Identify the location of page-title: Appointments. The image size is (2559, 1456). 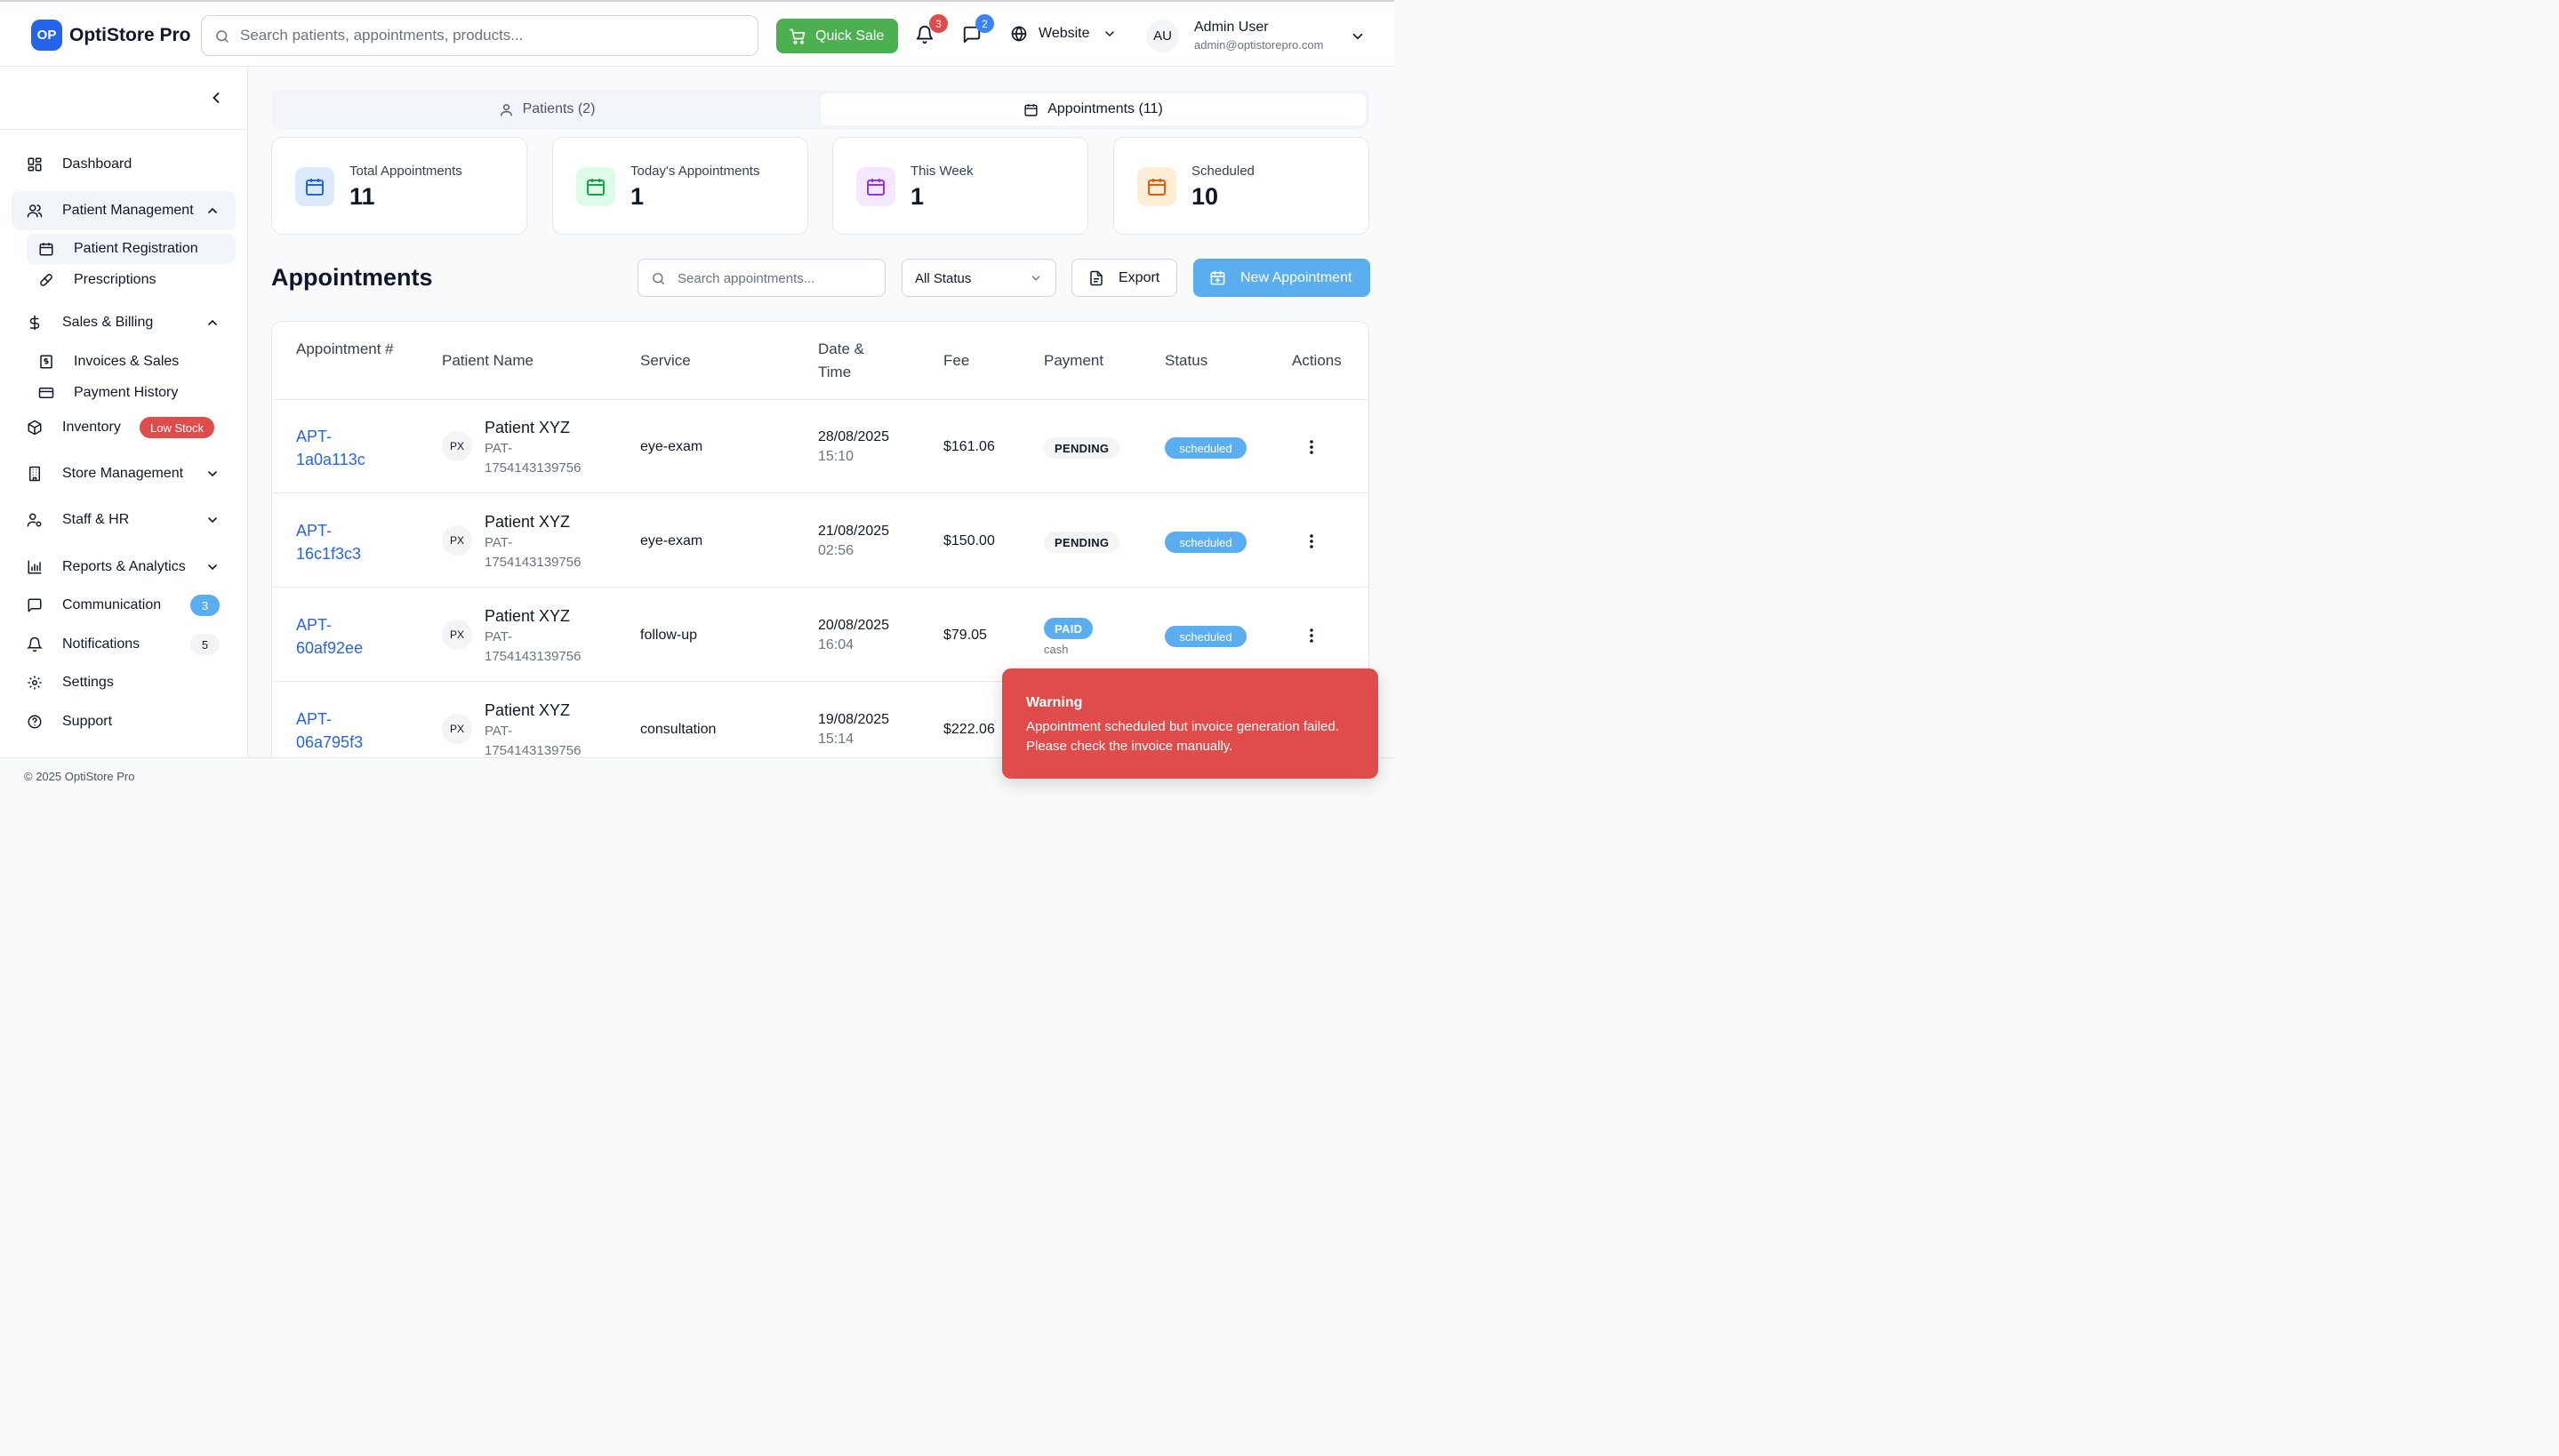
(352, 277).